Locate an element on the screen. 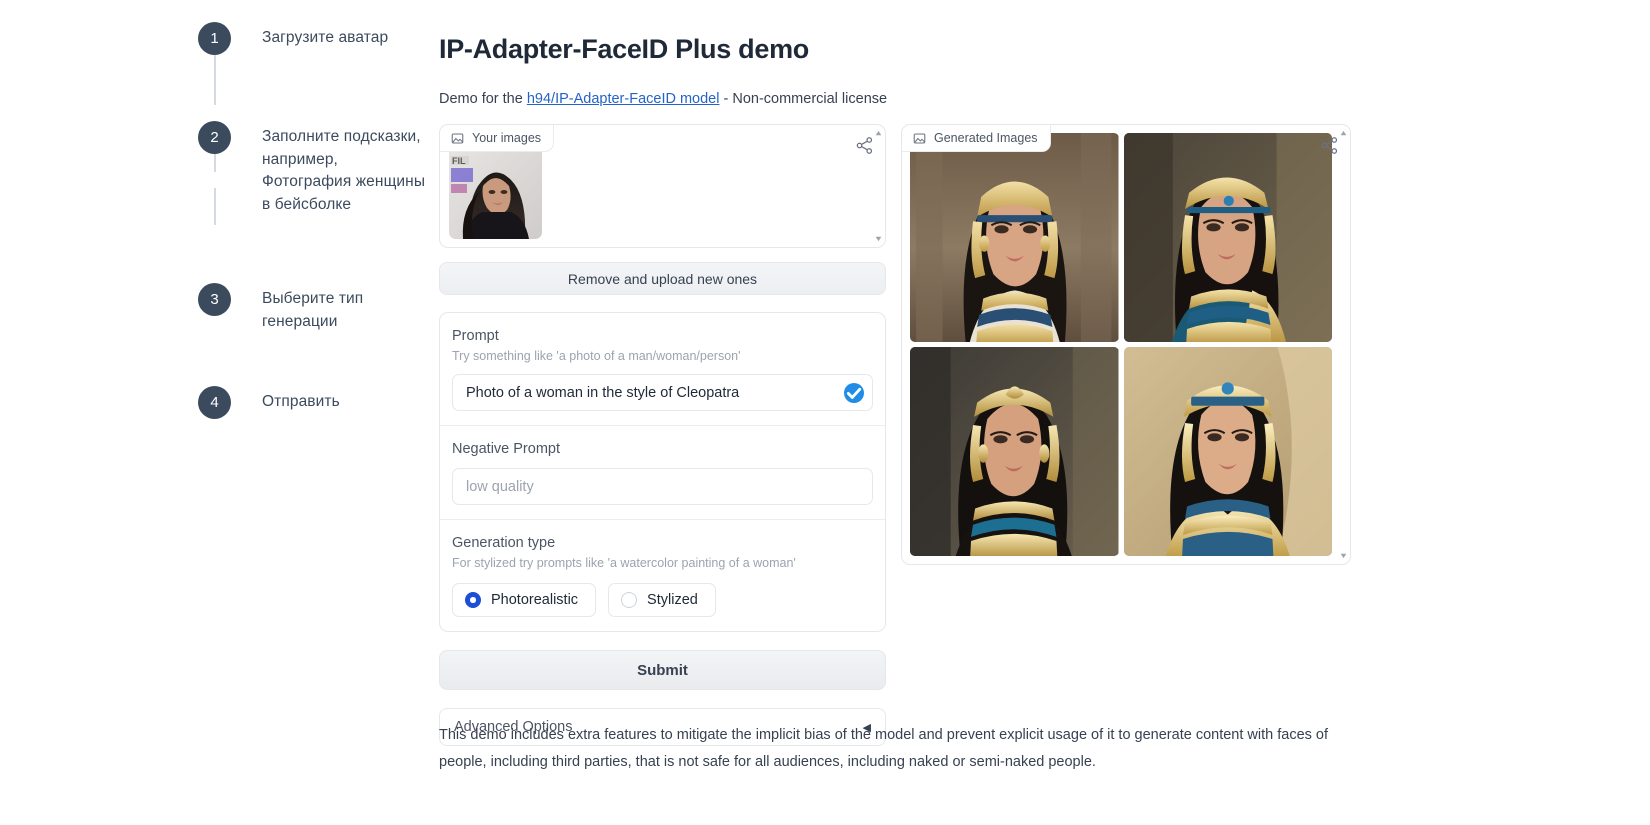 This screenshot has width=1650, height=825. remove-and-upload-button: Remove and upload new ones is located at coordinates (662, 278).